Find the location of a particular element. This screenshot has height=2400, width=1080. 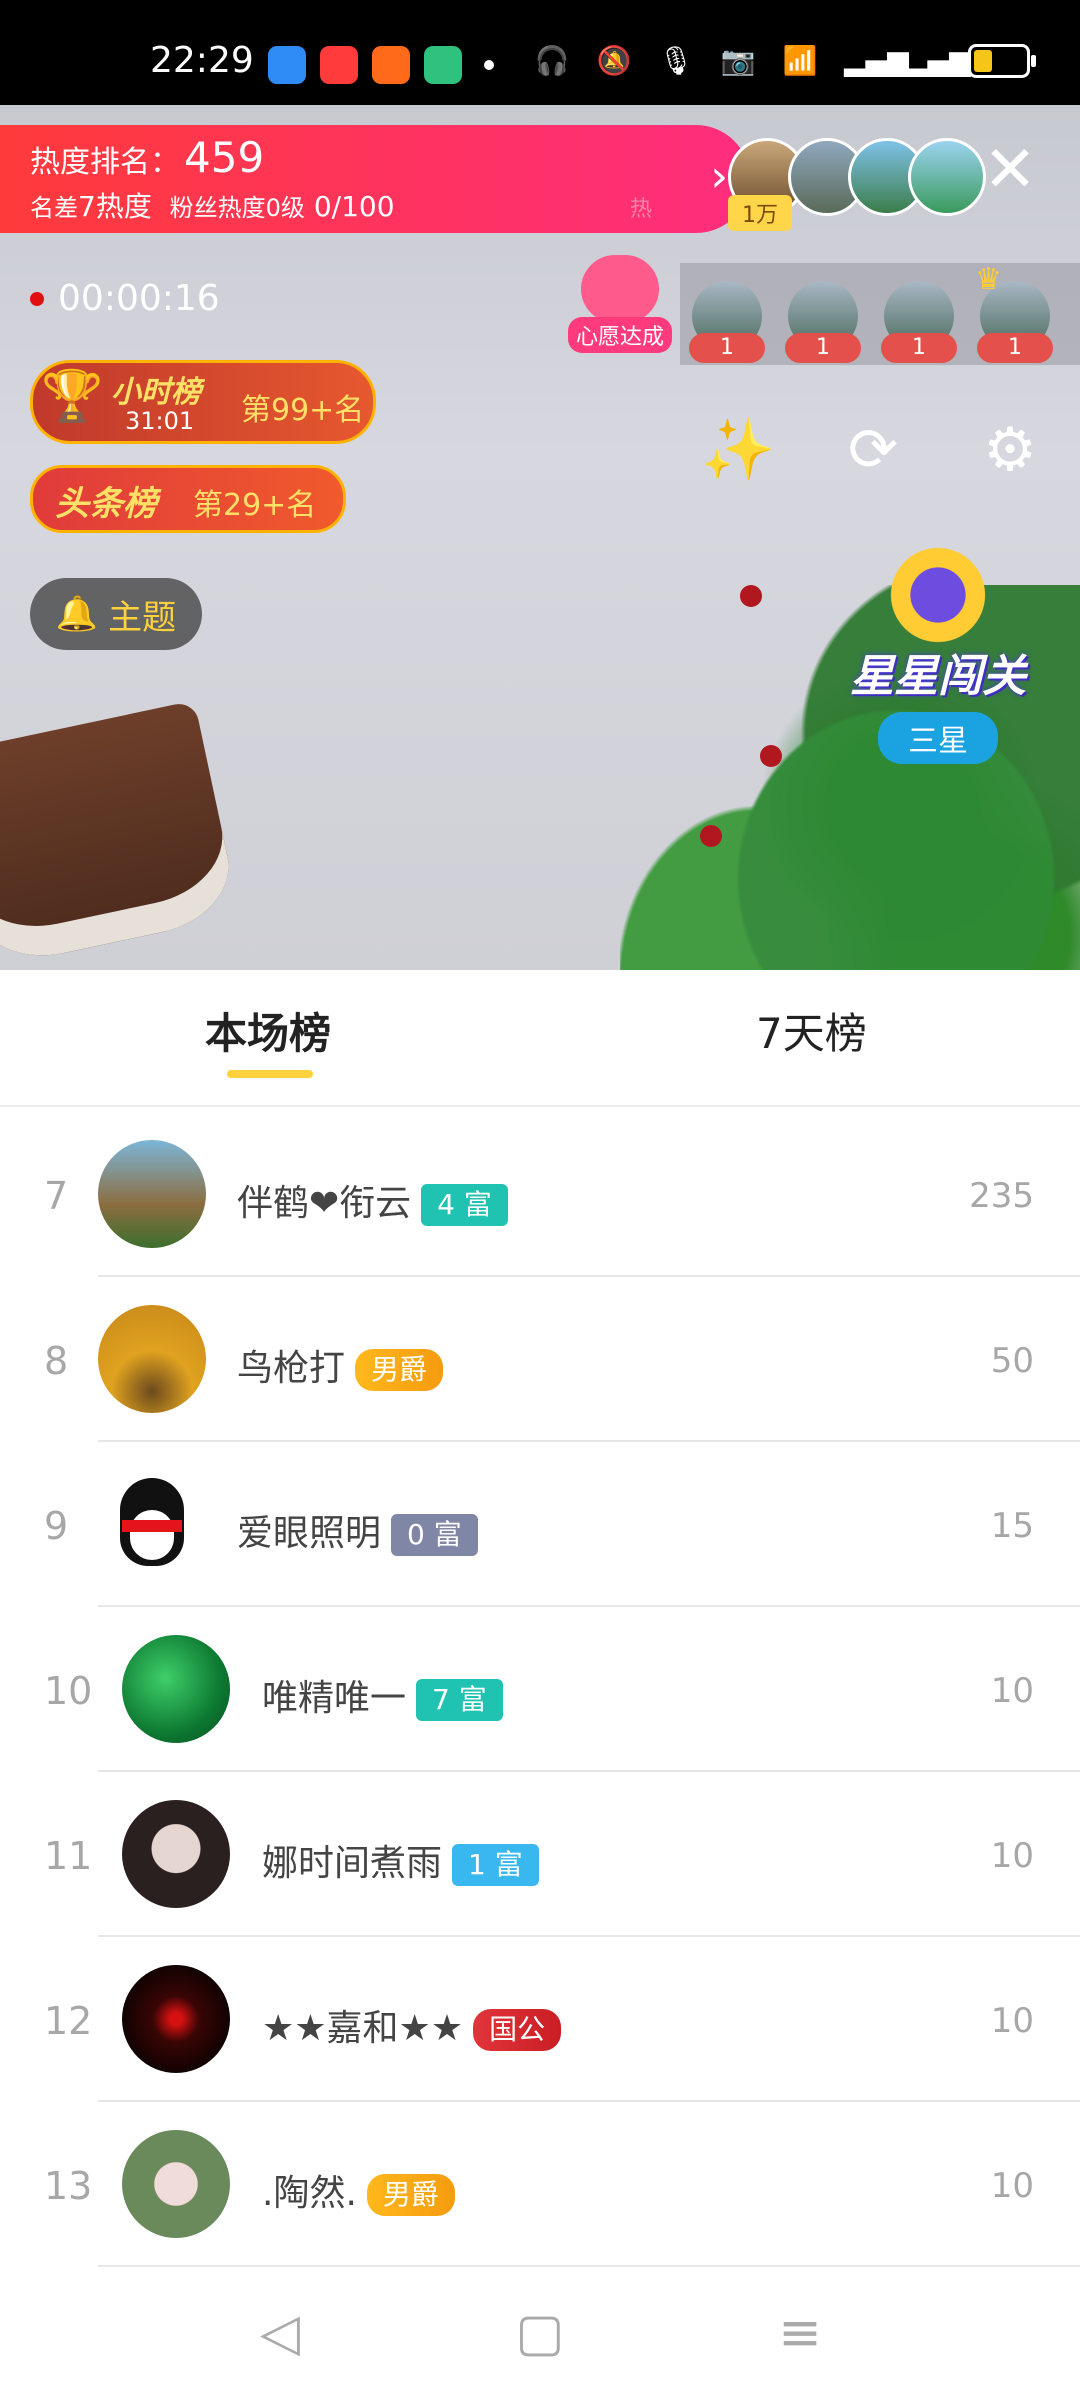

status-app-icons is located at coordinates (381, 65).